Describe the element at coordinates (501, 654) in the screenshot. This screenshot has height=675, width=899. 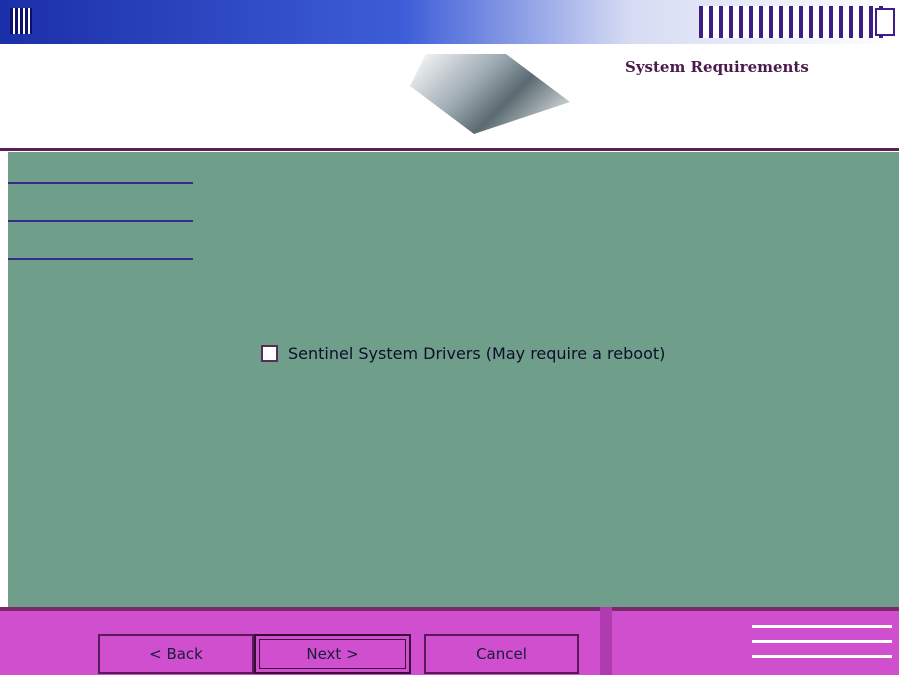
I see `cancel-button: Cancel` at that location.